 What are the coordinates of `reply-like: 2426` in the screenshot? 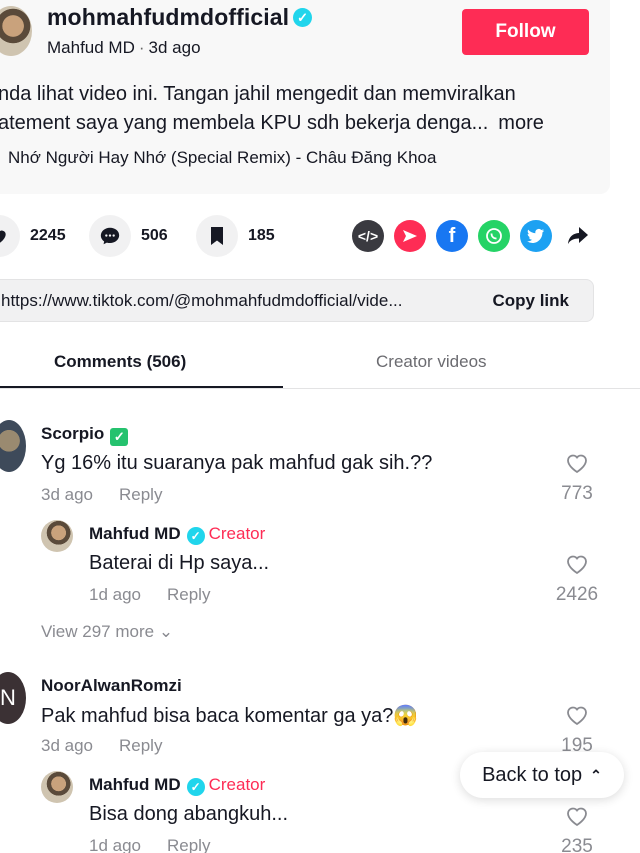 It's located at (577, 579).